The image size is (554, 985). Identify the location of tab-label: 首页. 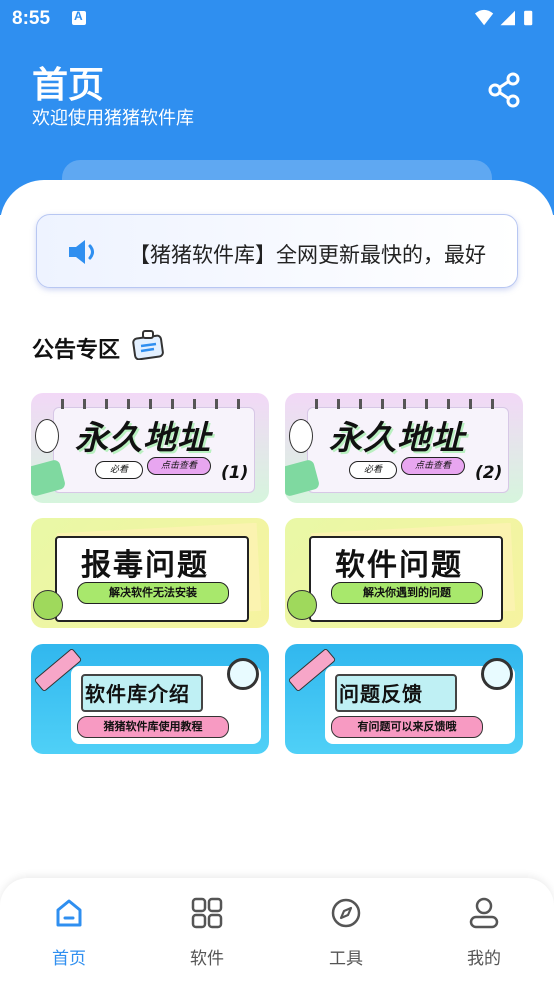
(69, 959).